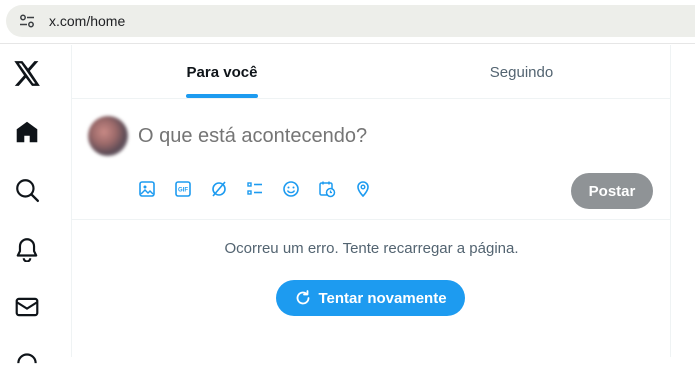  I want to click on schedule-icon, so click(327, 189).